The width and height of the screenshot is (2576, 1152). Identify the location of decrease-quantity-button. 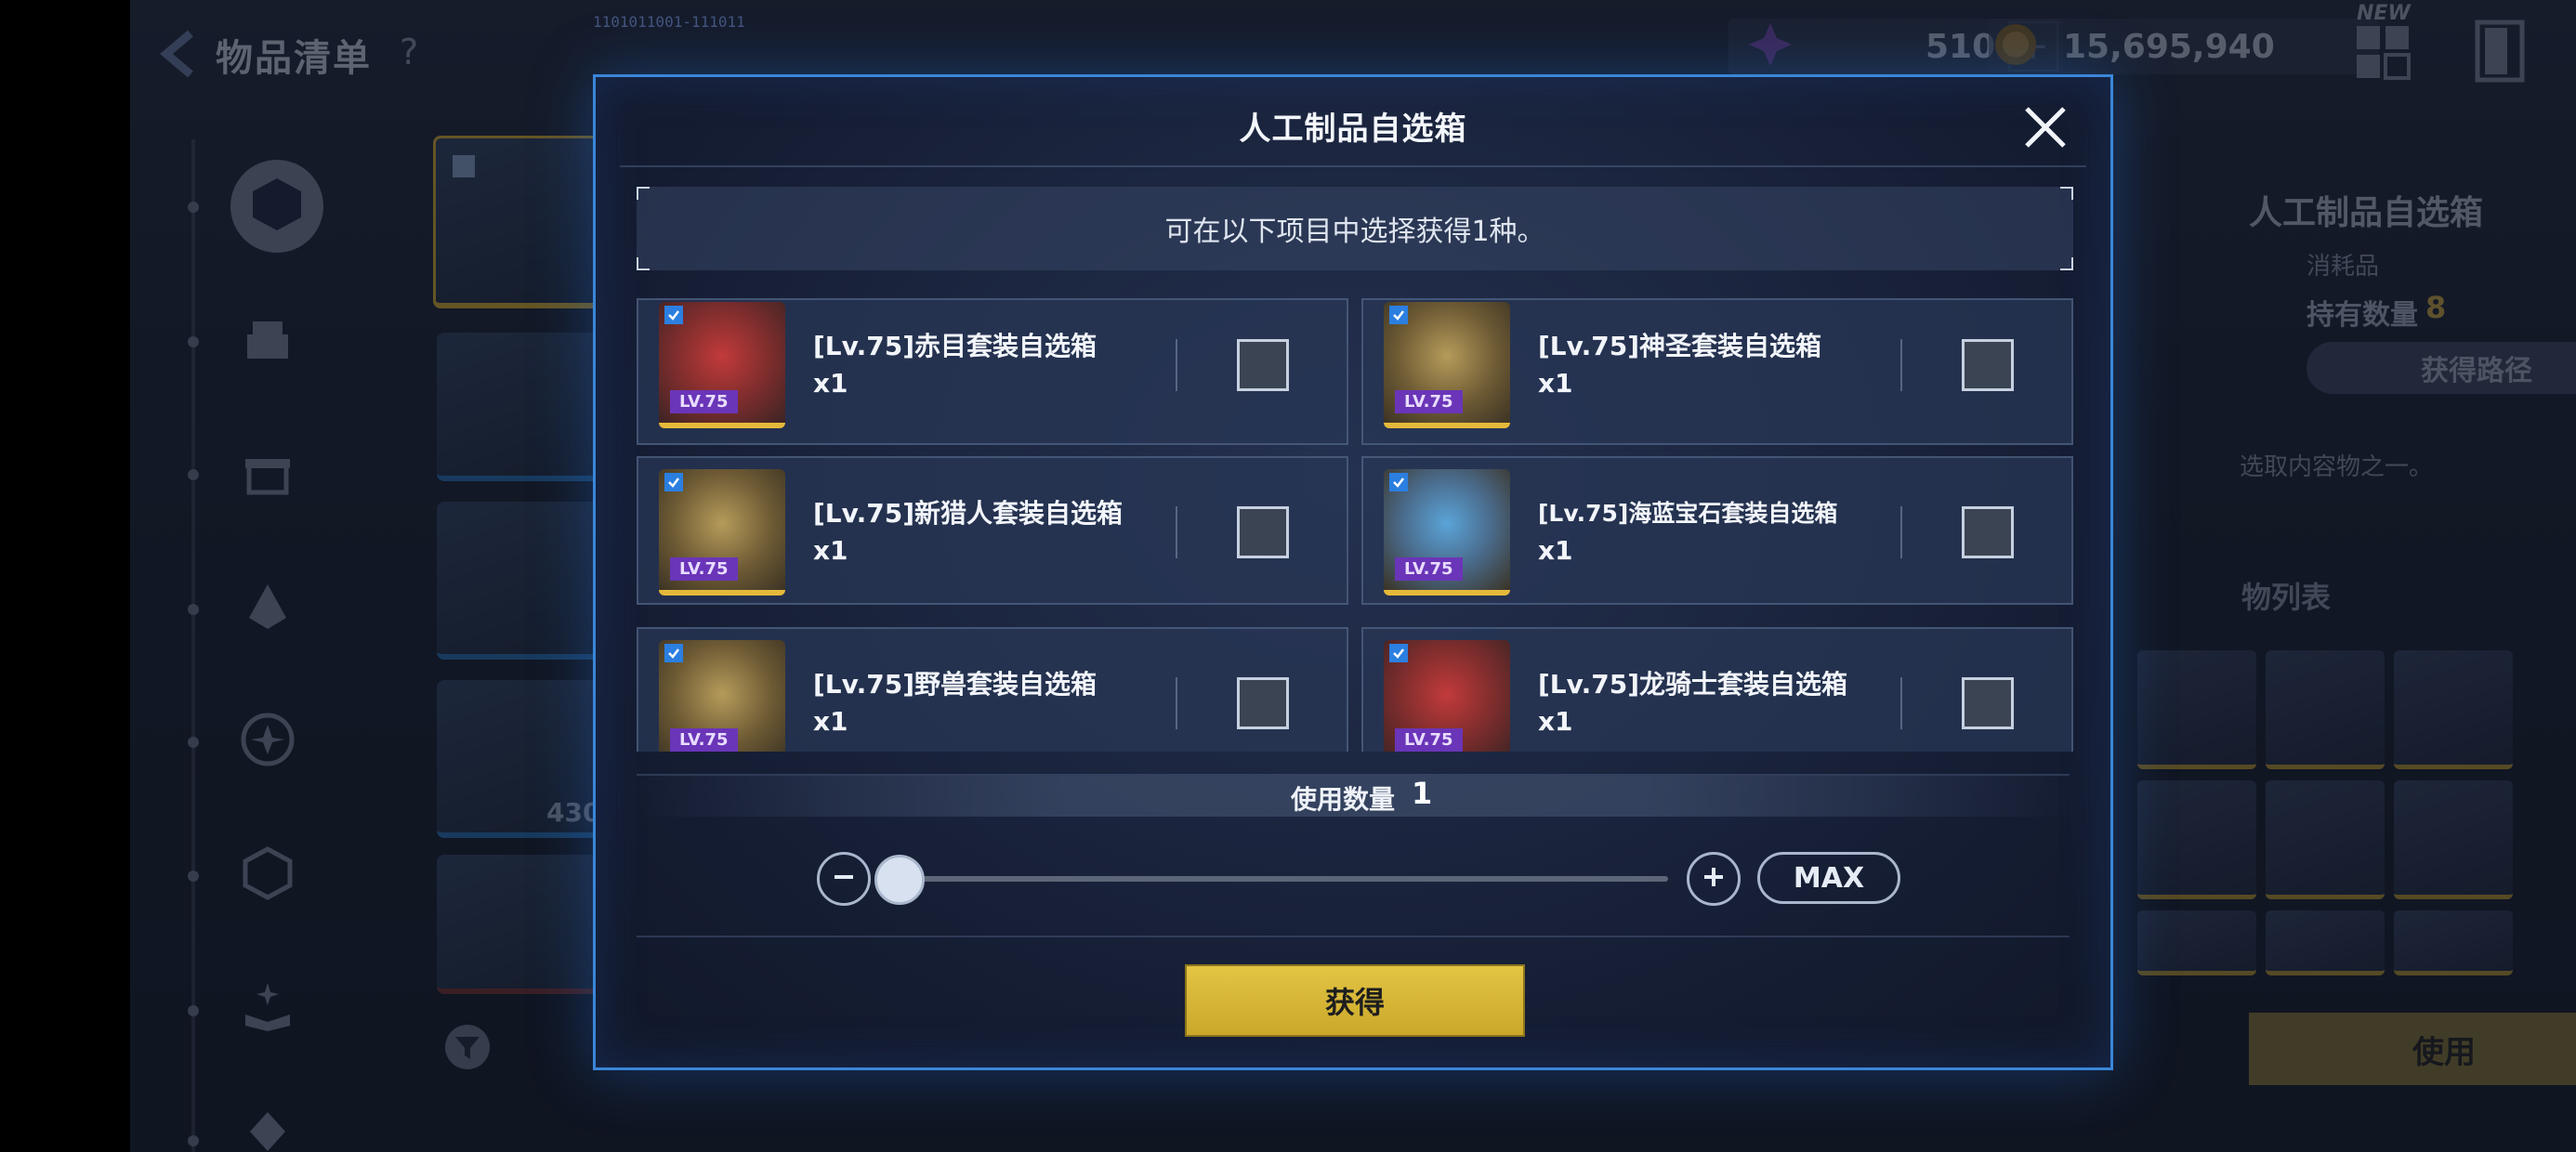
(844, 879).